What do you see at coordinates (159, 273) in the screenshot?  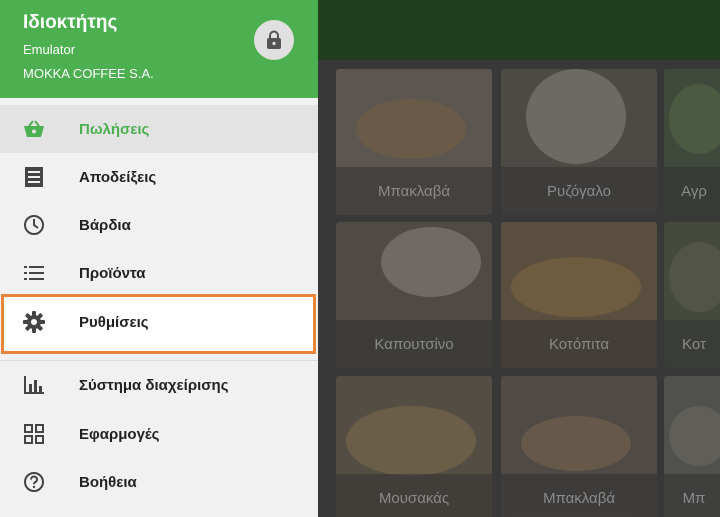 I see `menu-item-products: Προϊόντα` at bounding box center [159, 273].